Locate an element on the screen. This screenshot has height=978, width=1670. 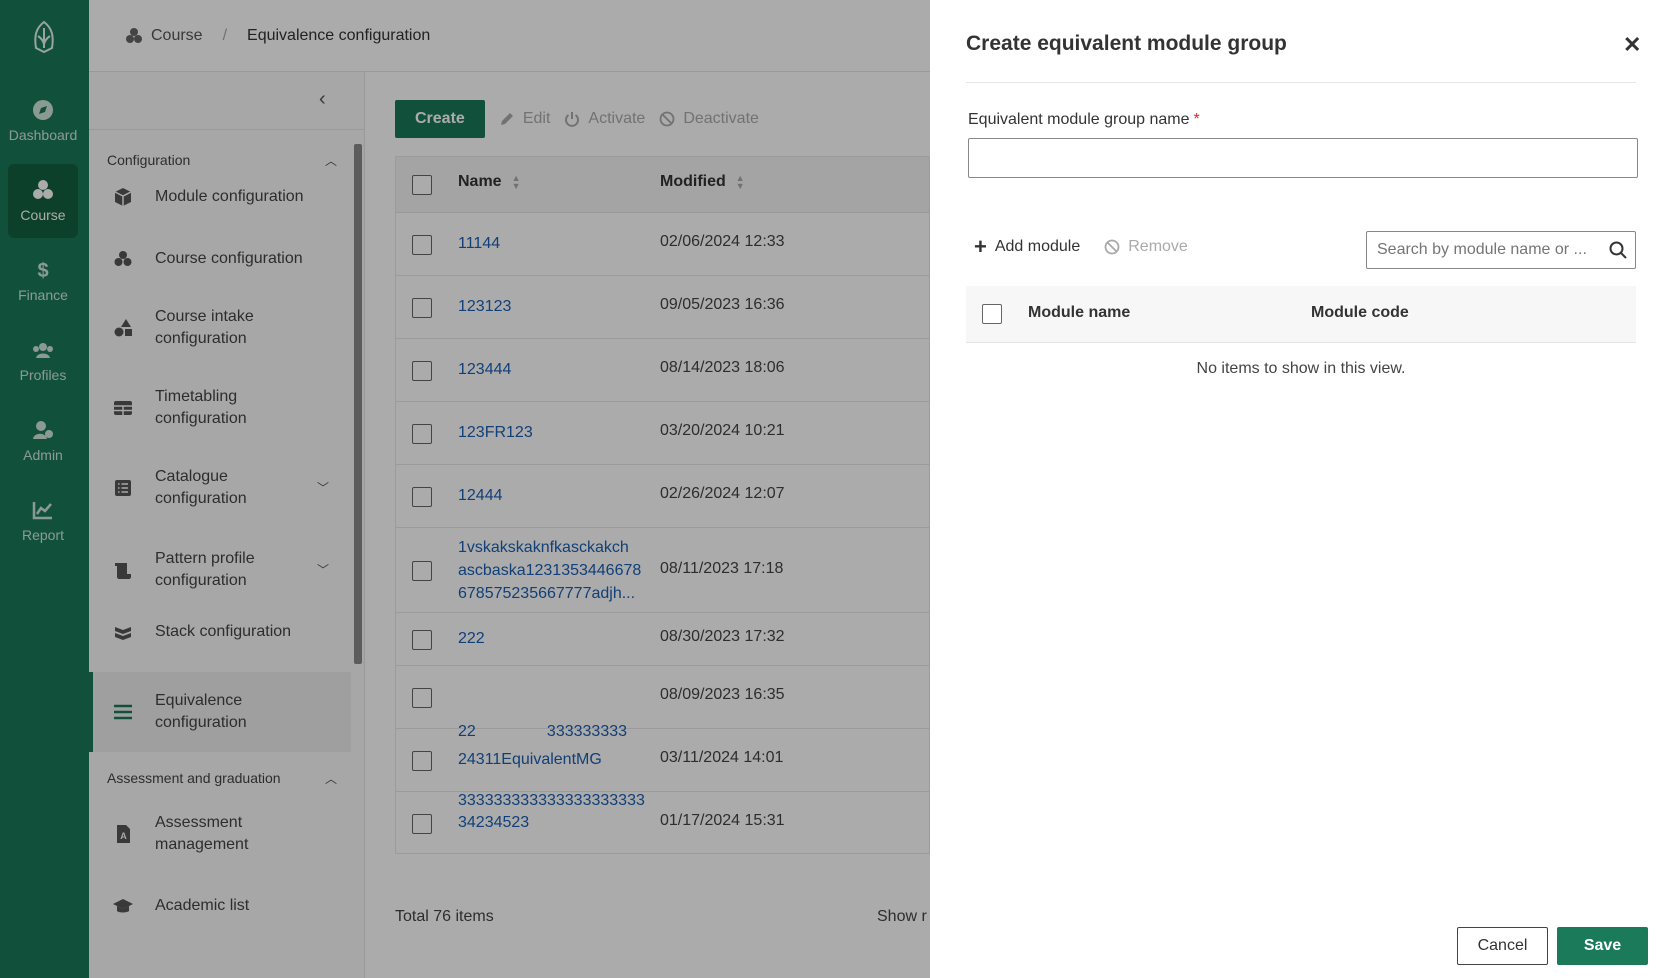
select-all-modules-checkbox is located at coordinates (992, 314).